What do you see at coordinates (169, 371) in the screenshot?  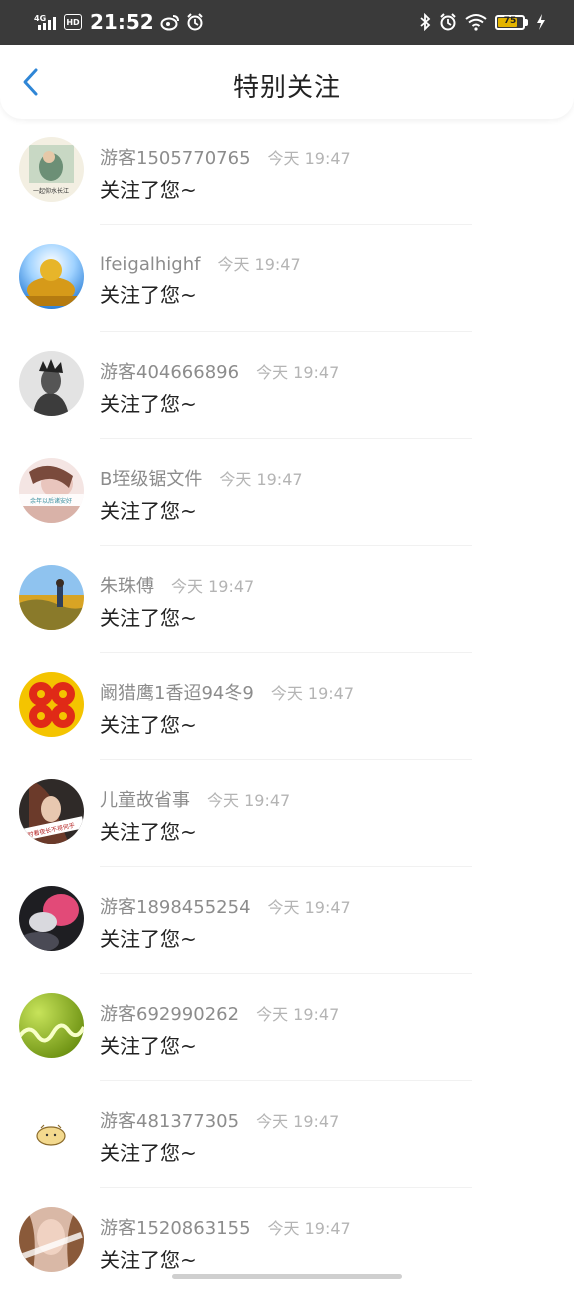 I see `username: 游客404666896` at bounding box center [169, 371].